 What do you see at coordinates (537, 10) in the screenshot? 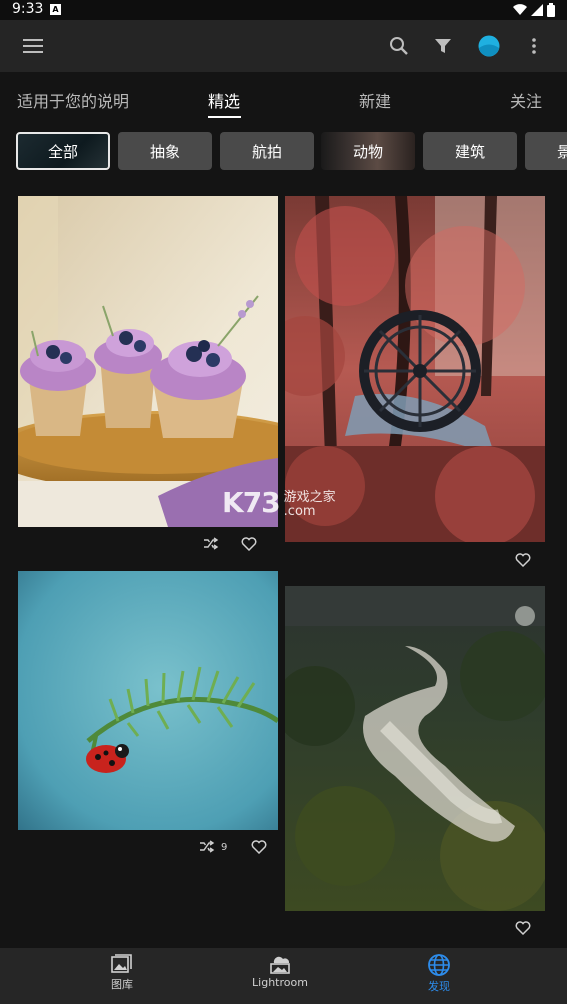
I see `signal-icon` at bounding box center [537, 10].